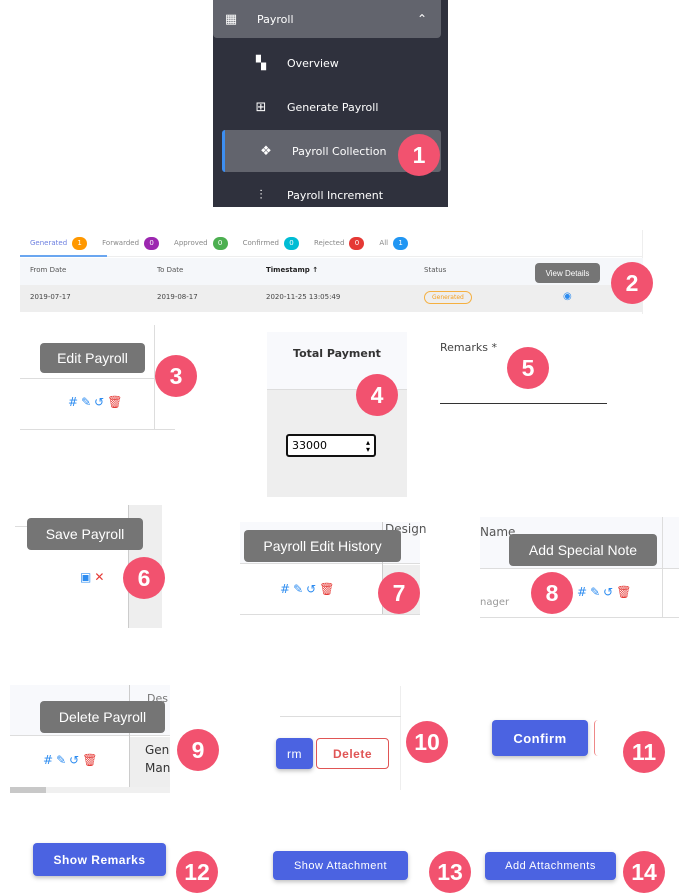 The height and width of the screenshot is (896, 679). I want to click on view-details-tooltip: View Details, so click(567, 273).